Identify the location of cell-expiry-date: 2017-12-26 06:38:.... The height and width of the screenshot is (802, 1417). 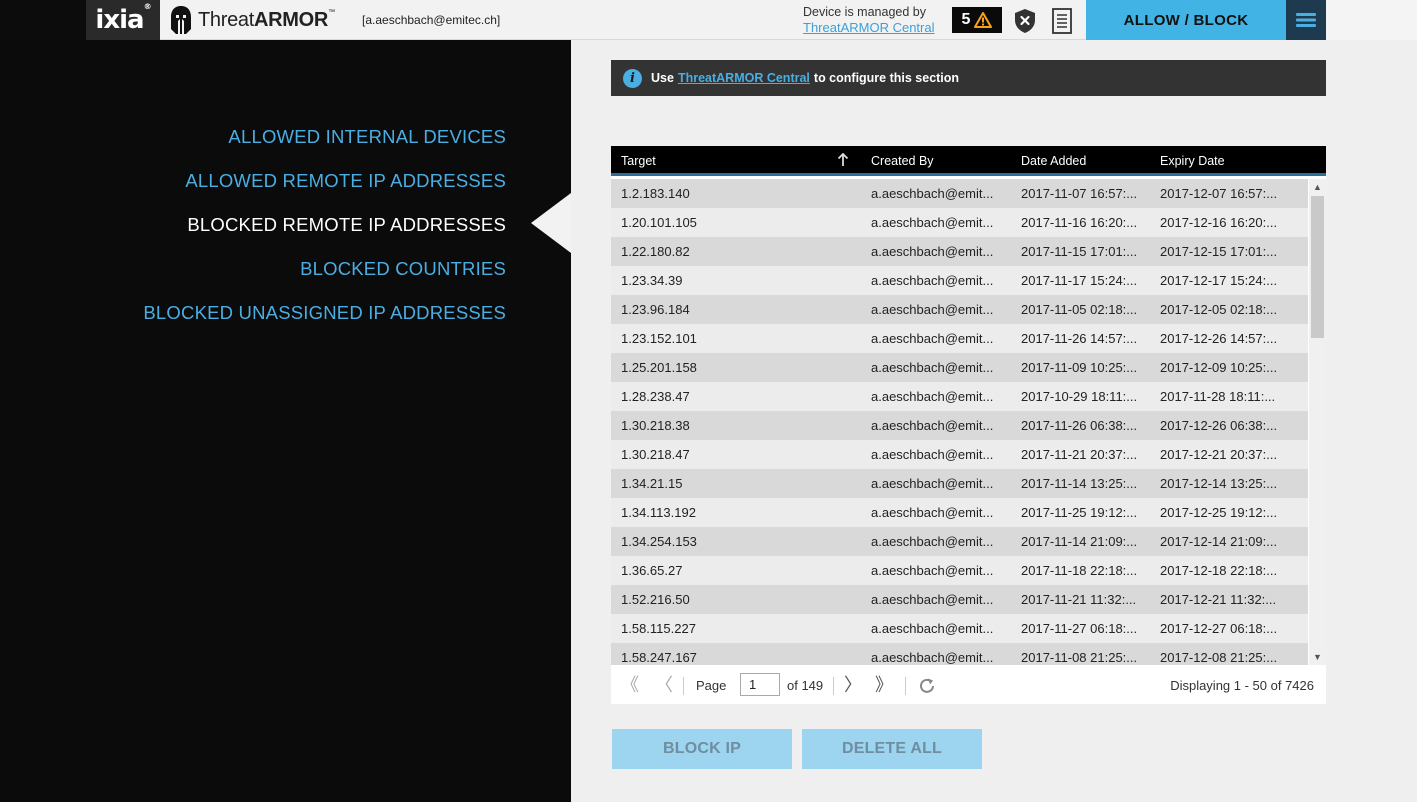
(1219, 425).